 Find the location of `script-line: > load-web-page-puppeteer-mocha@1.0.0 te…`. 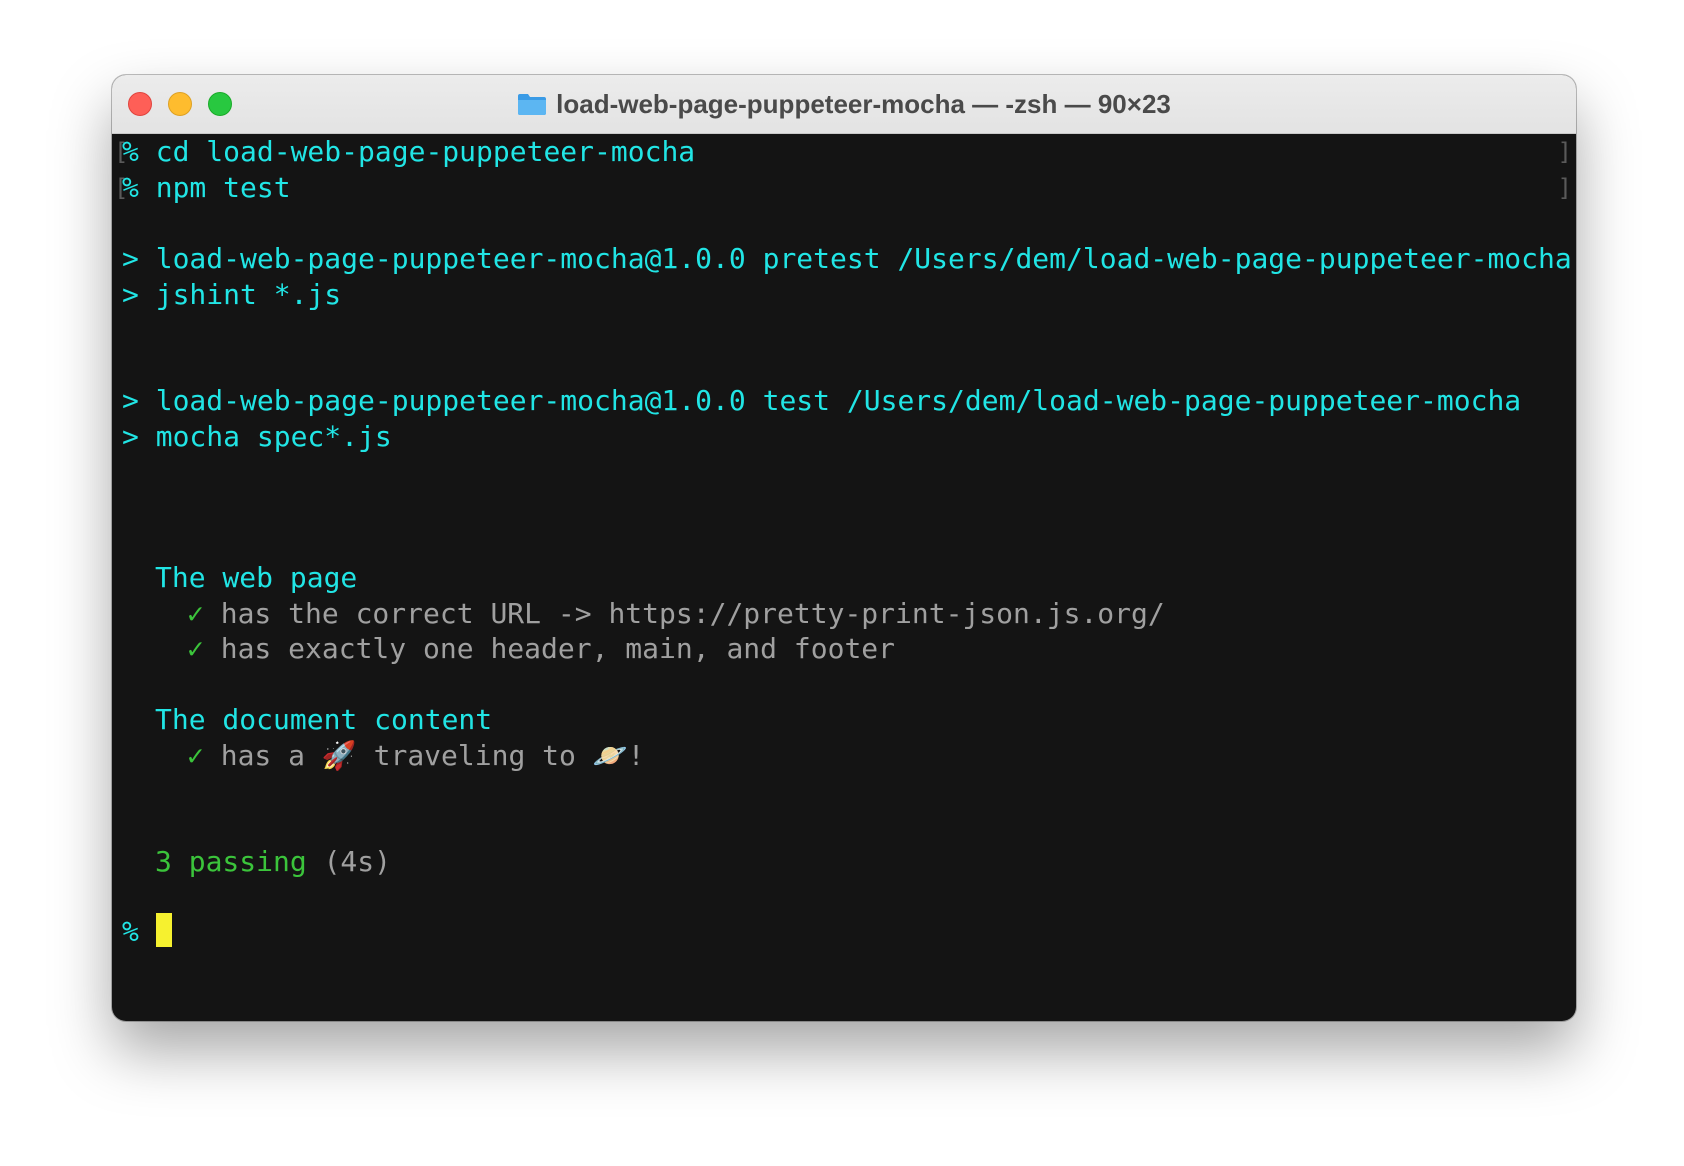

script-line: > load-web-page-puppeteer-mocha@1.0.0 te… is located at coordinates (822, 400).